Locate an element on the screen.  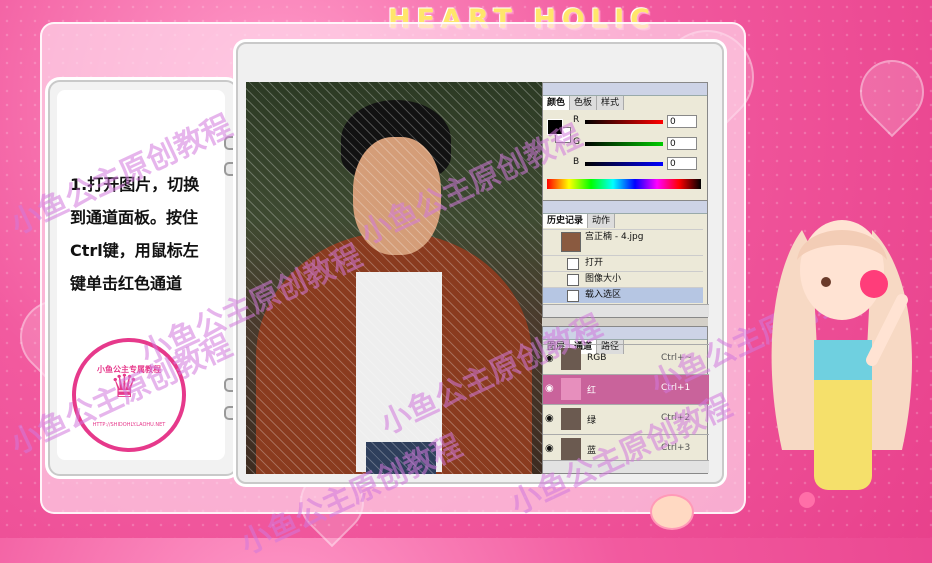
step-line: 键单击红色通道 is located at coordinates (126, 283).